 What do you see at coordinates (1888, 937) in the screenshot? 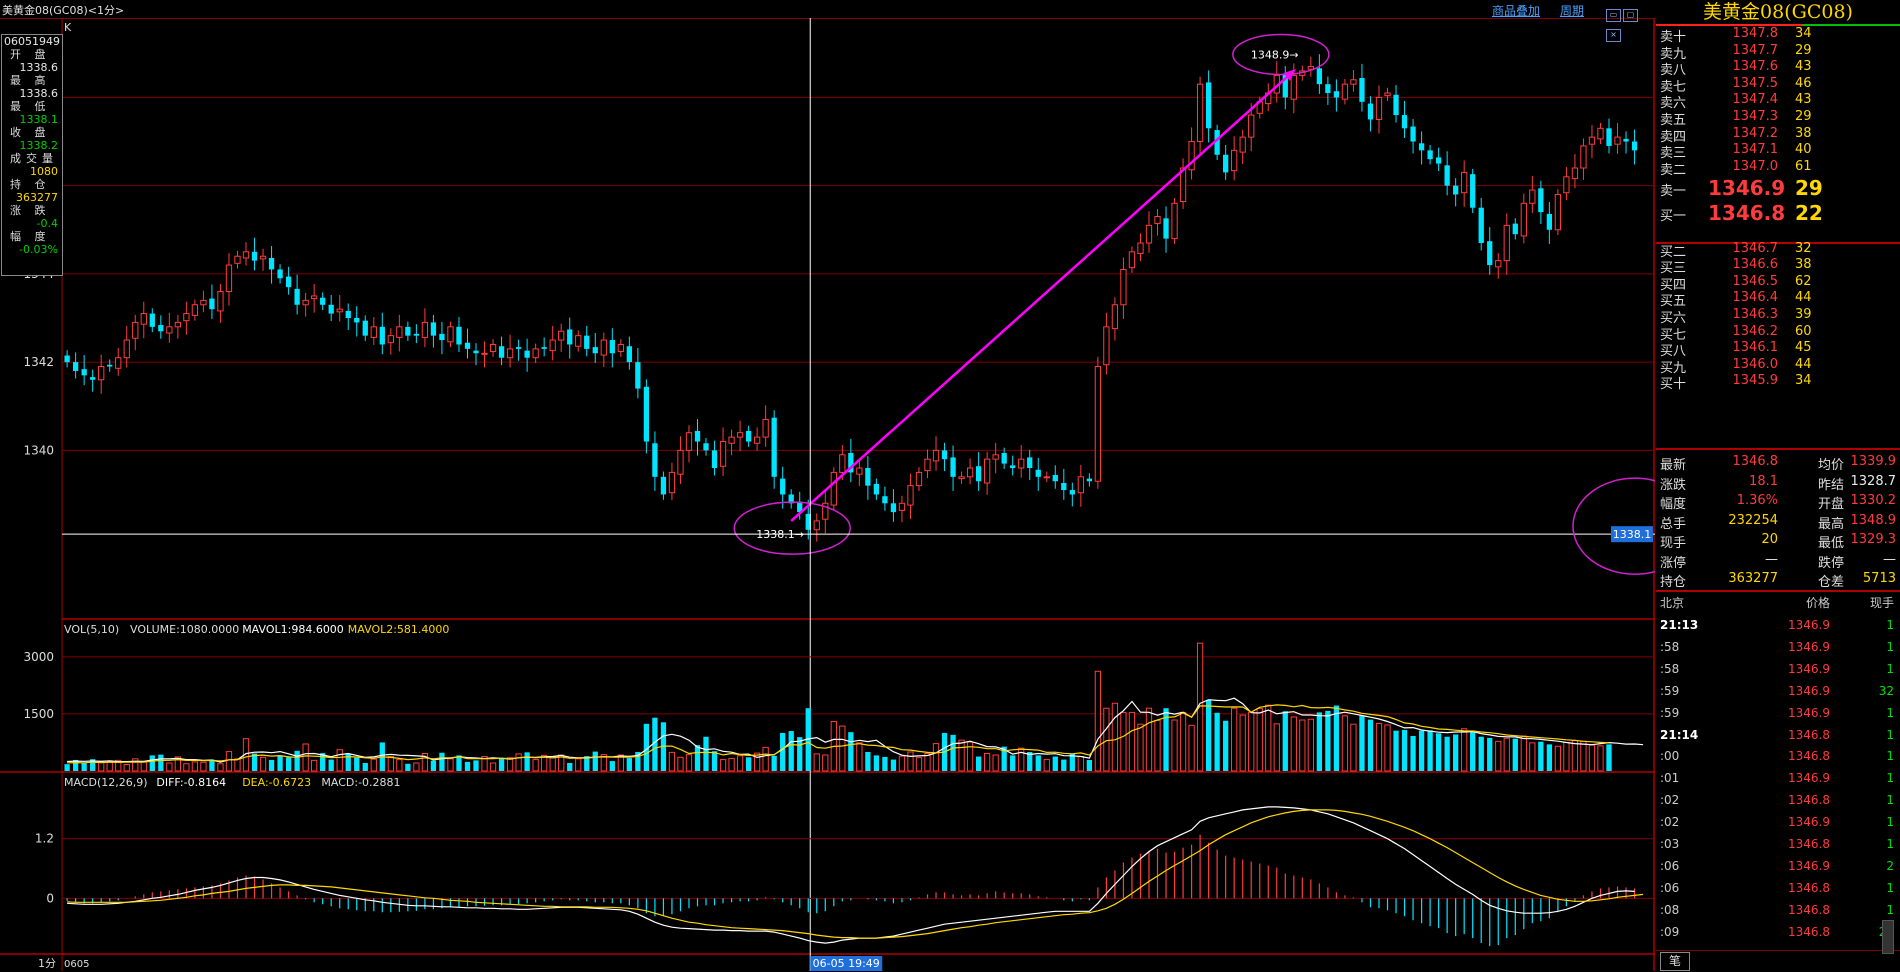
I see `tick-scrollbar` at bounding box center [1888, 937].